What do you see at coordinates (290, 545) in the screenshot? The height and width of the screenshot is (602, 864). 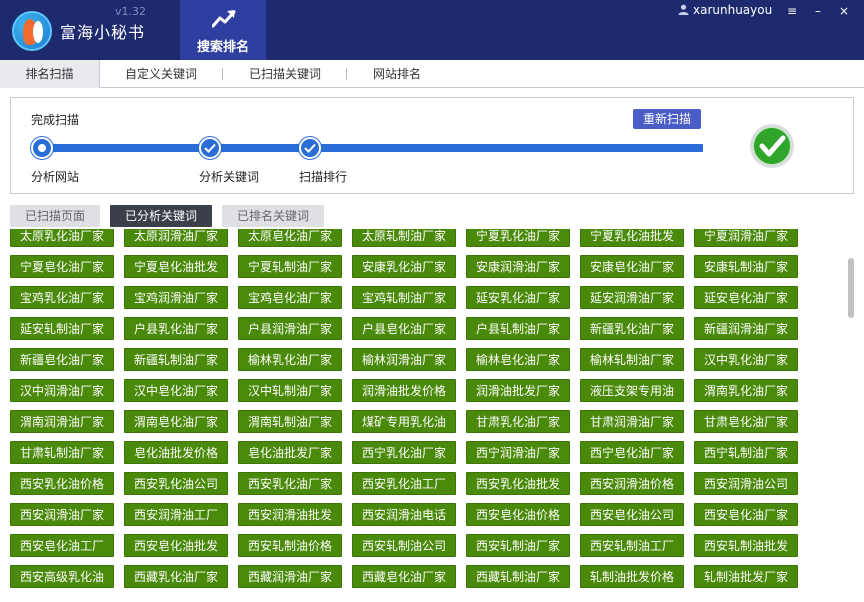 I see `keyword-chip: 西安轧制油价格` at bounding box center [290, 545].